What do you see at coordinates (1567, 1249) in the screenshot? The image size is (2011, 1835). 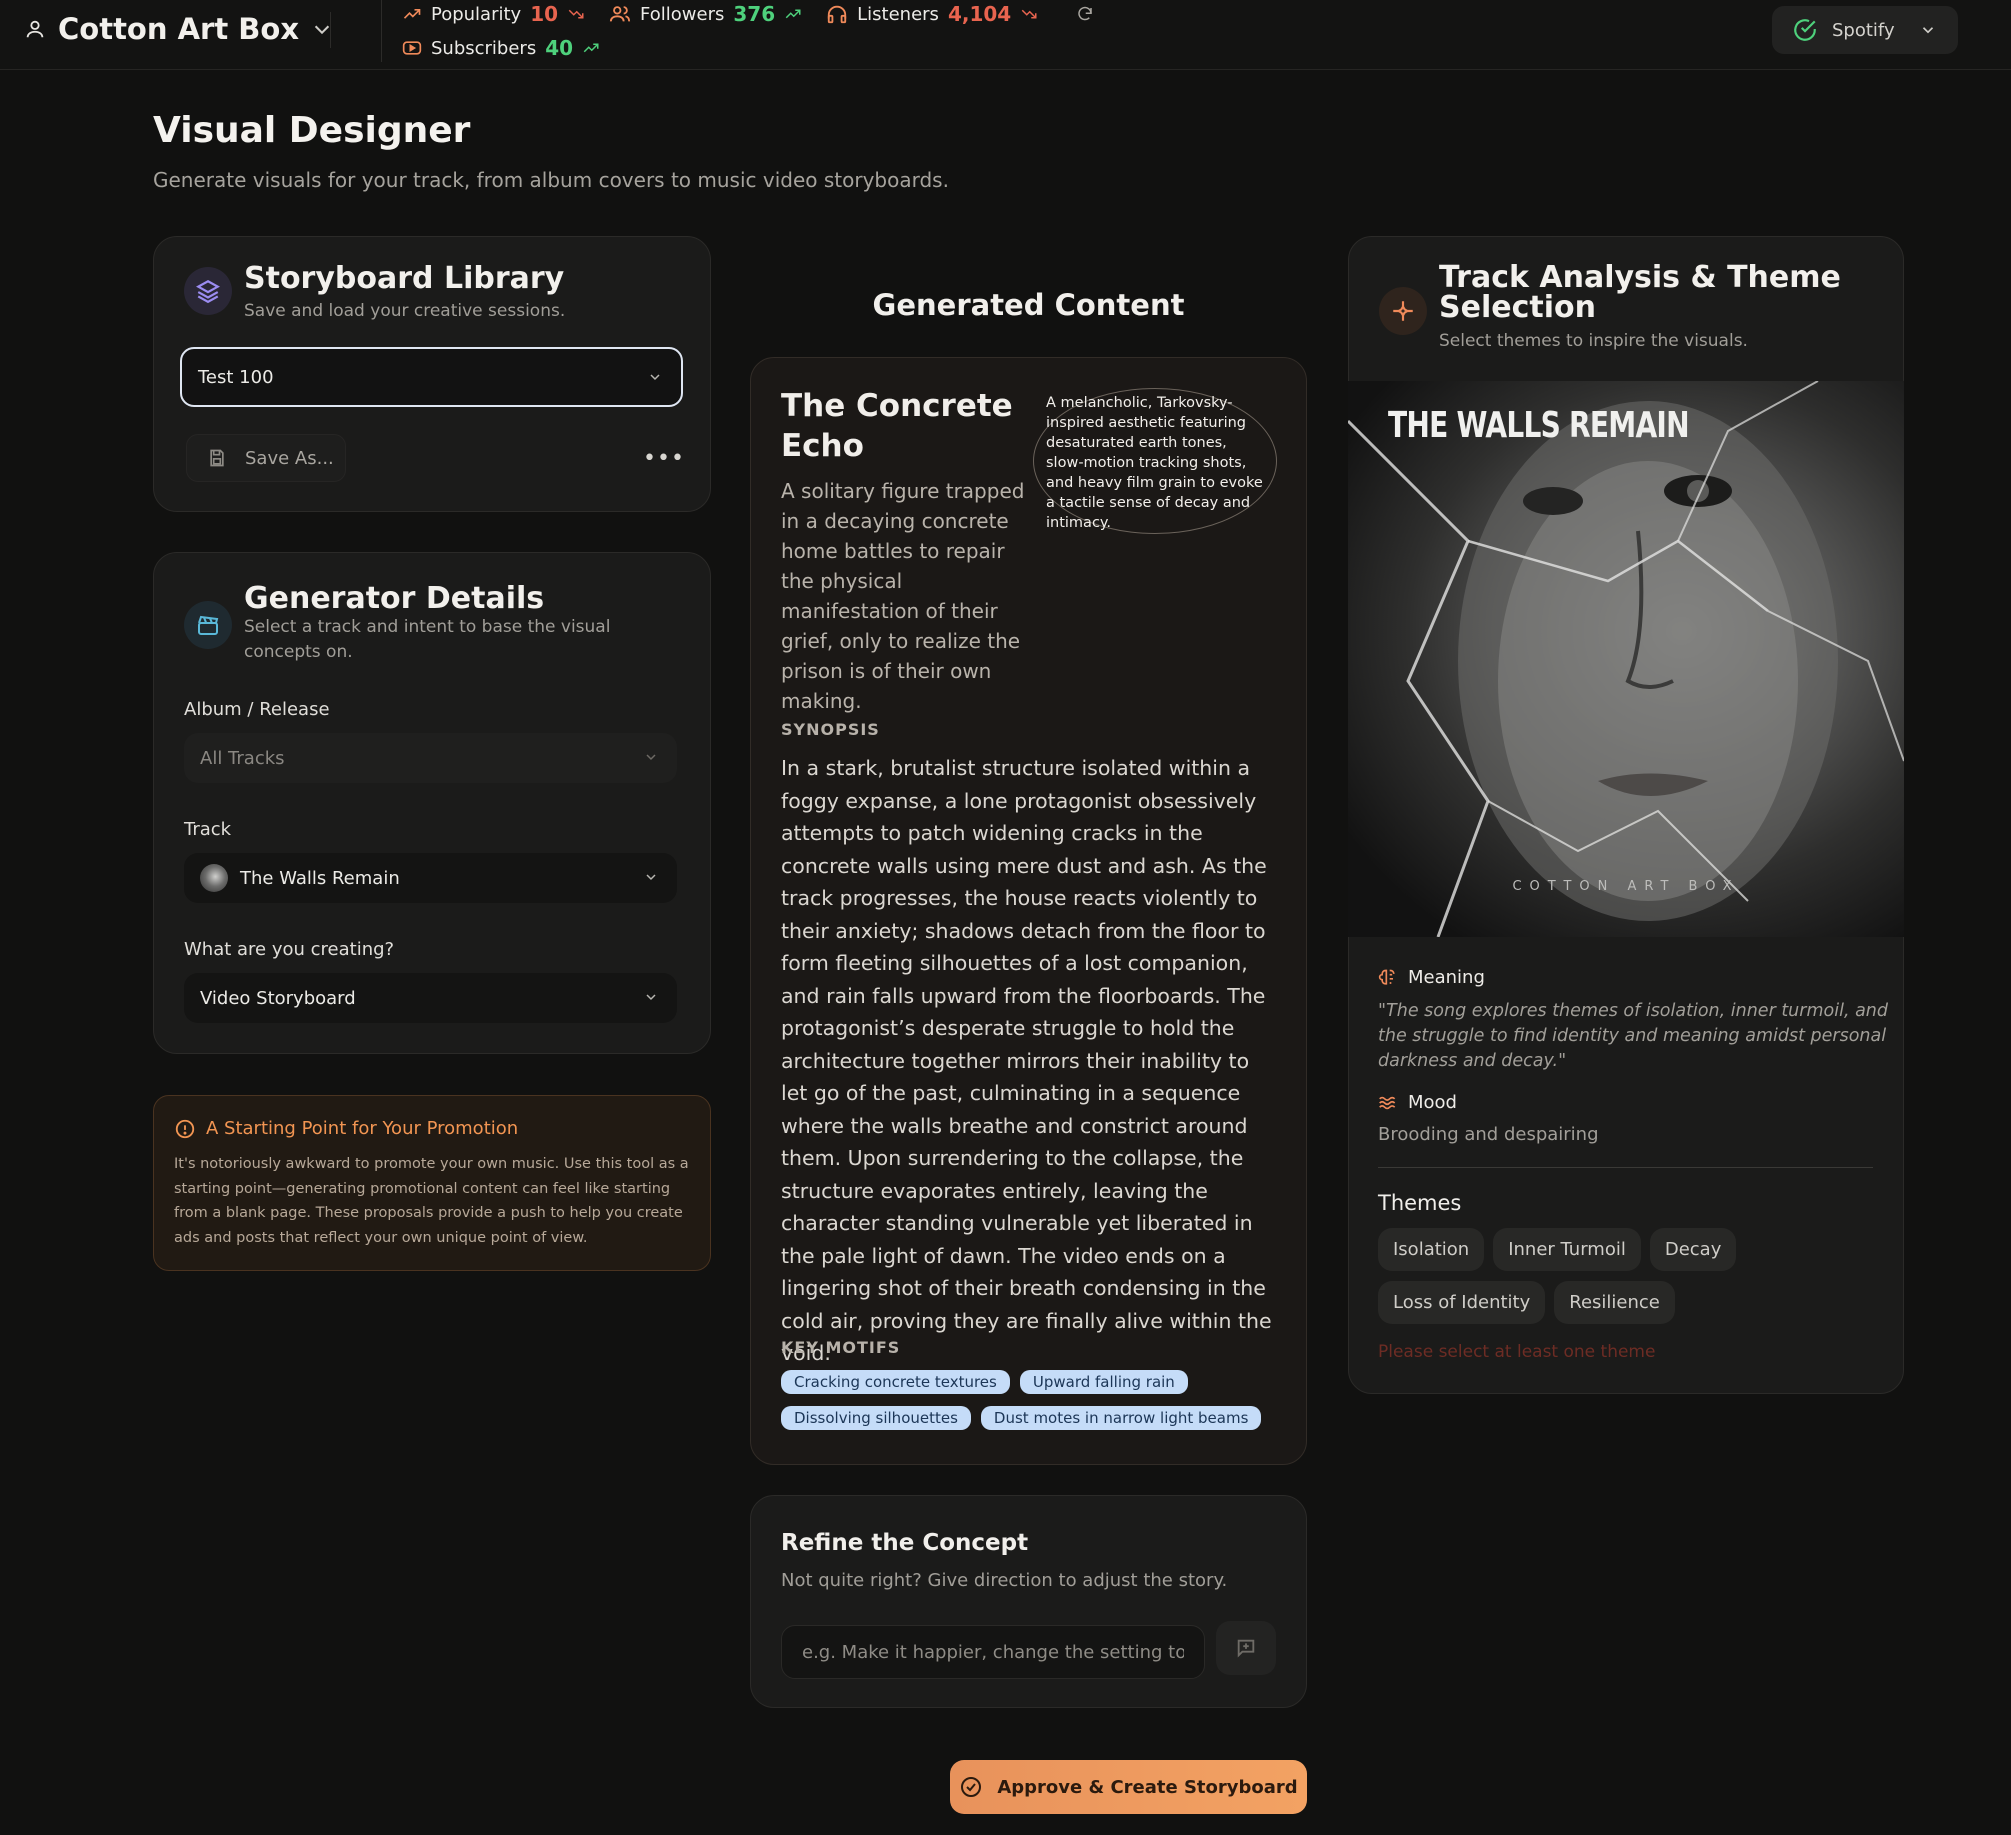 I see `theme-chip-inner-turmoil: Inner Turmoil` at bounding box center [1567, 1249].